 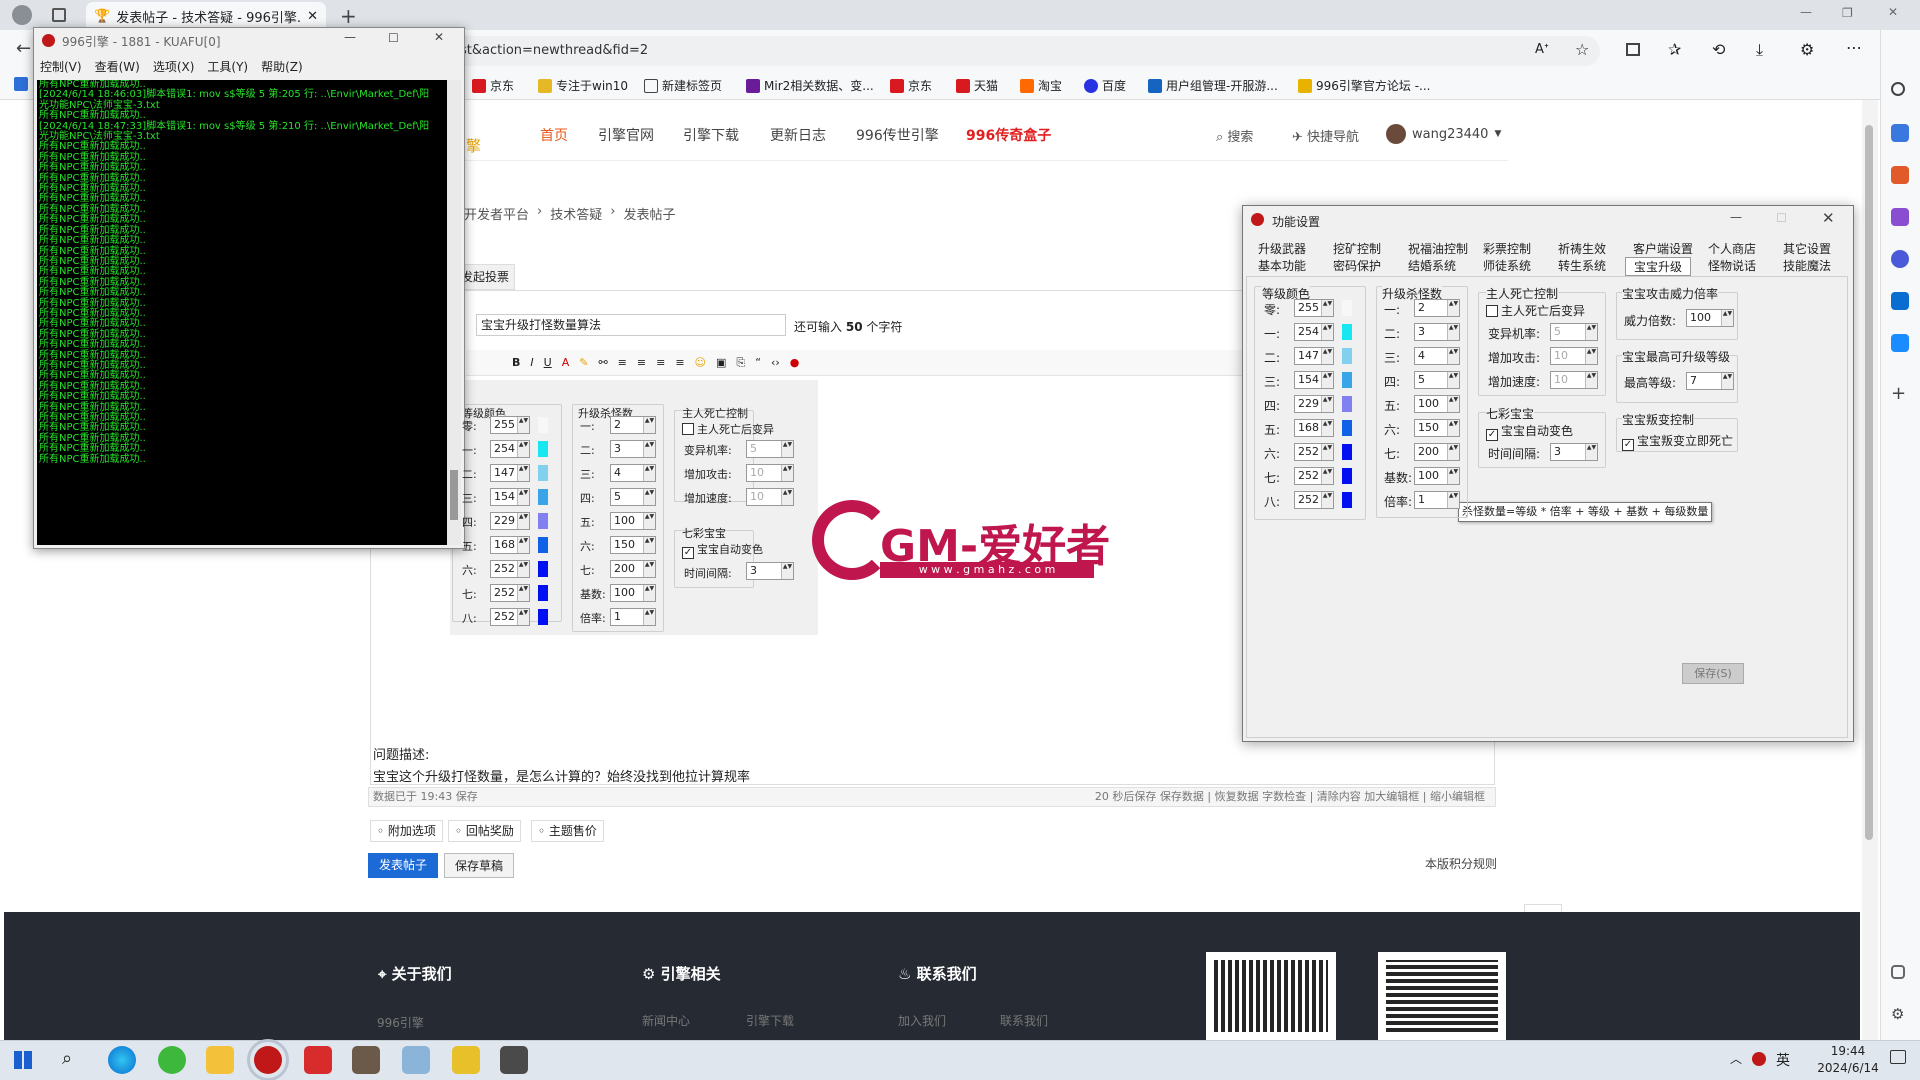 I want to click on embedded-kill-spinner: 100 ▲▼, so click(x=633, y=521).